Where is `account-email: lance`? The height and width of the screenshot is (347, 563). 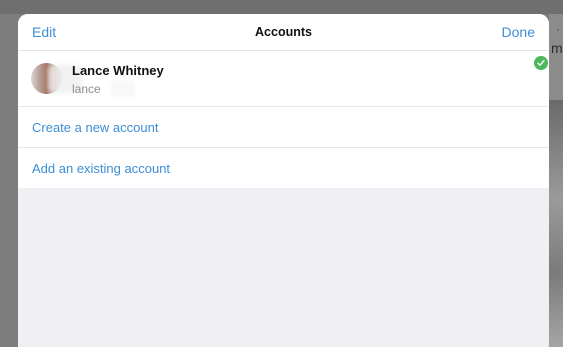 account-email: lance is located at coordinates (86, 89).